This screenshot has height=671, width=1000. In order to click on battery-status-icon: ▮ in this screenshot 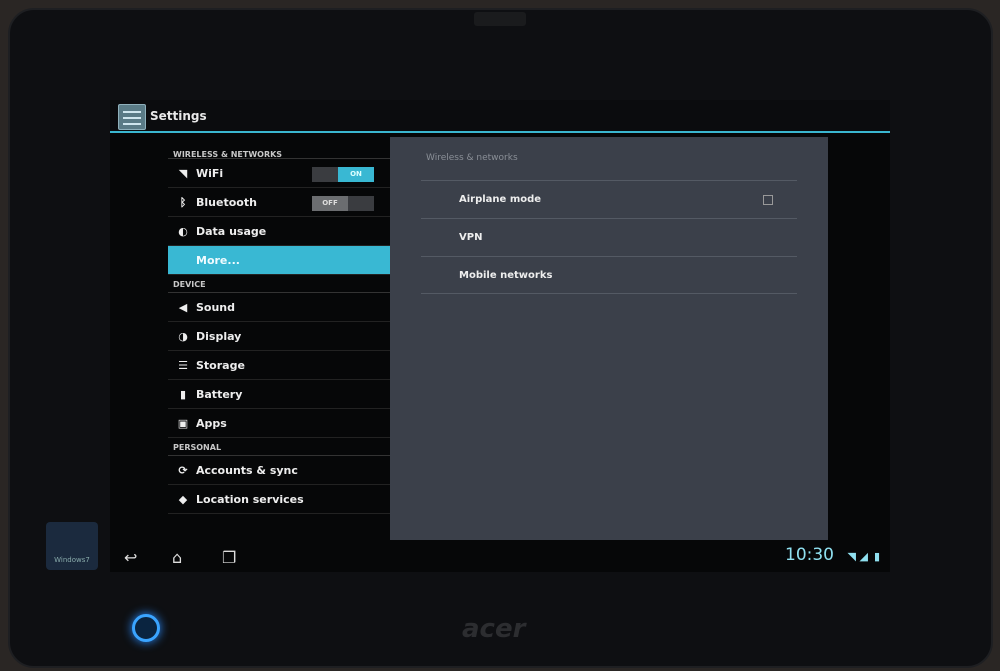, I will do `click(876, 556)`.